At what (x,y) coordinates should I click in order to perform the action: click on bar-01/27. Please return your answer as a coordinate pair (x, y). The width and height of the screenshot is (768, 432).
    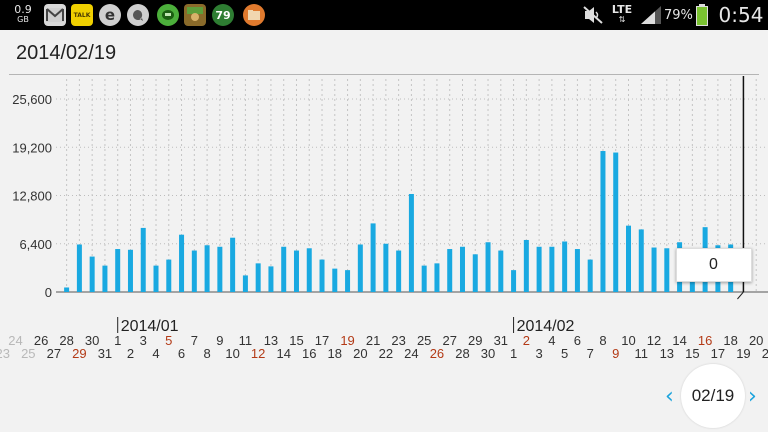
    Looking at the image, I should click on (450, 270).